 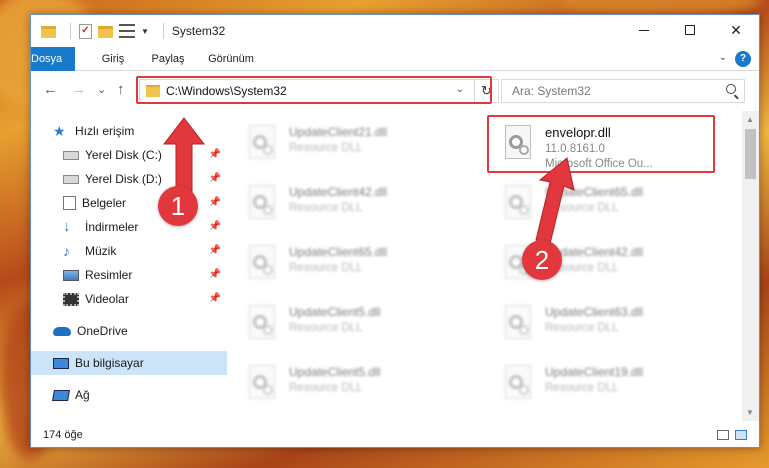 I want to click on sidebar-item-onedrive: OneDrive, so click(x=129, y=331).